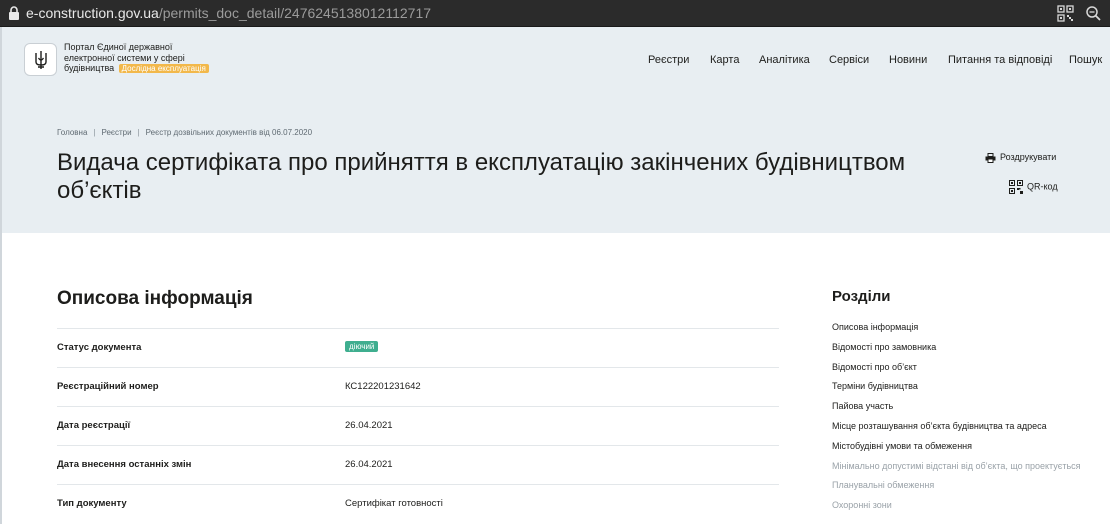  Describe the element at coordinates (1028, 157) in the screenshot. I see `print-label: Роздрукувати` at that location.